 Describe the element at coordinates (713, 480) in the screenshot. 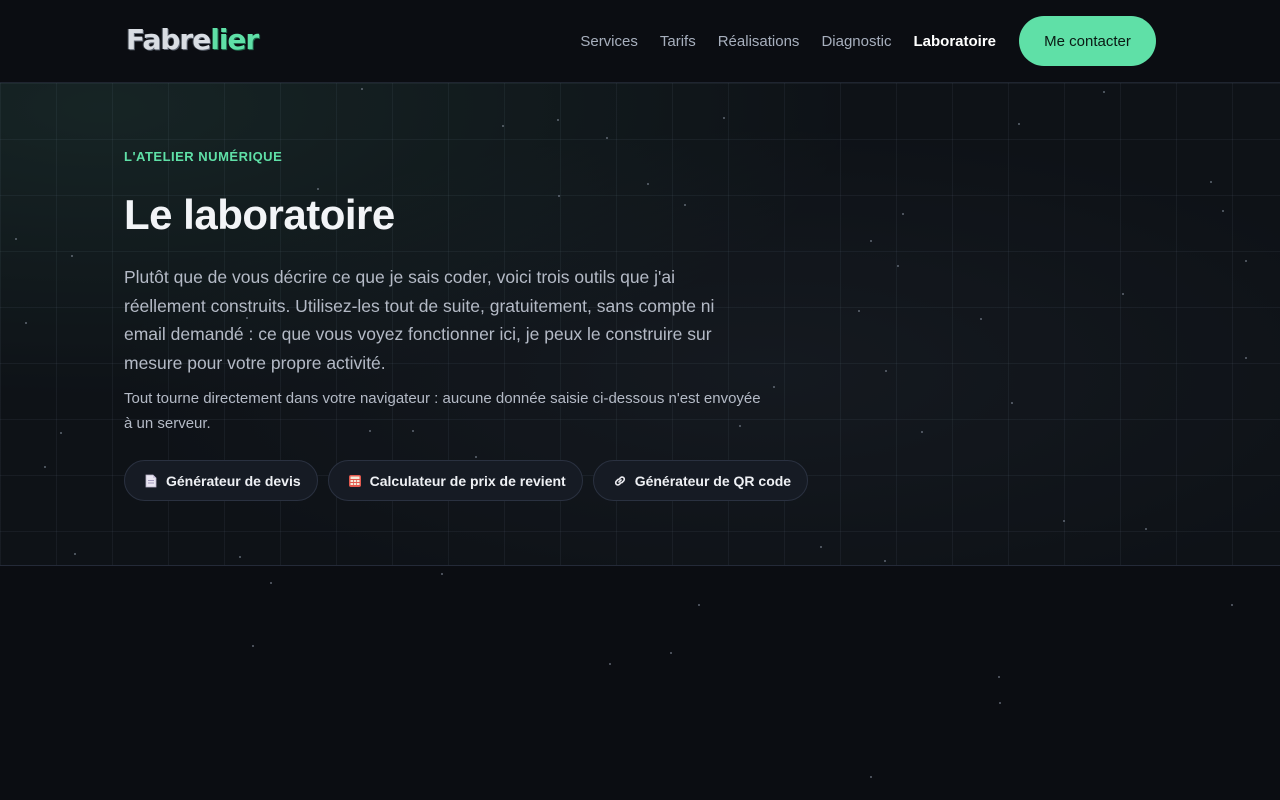

I see `qr-generator-label: Générateur de QR code` at that location.